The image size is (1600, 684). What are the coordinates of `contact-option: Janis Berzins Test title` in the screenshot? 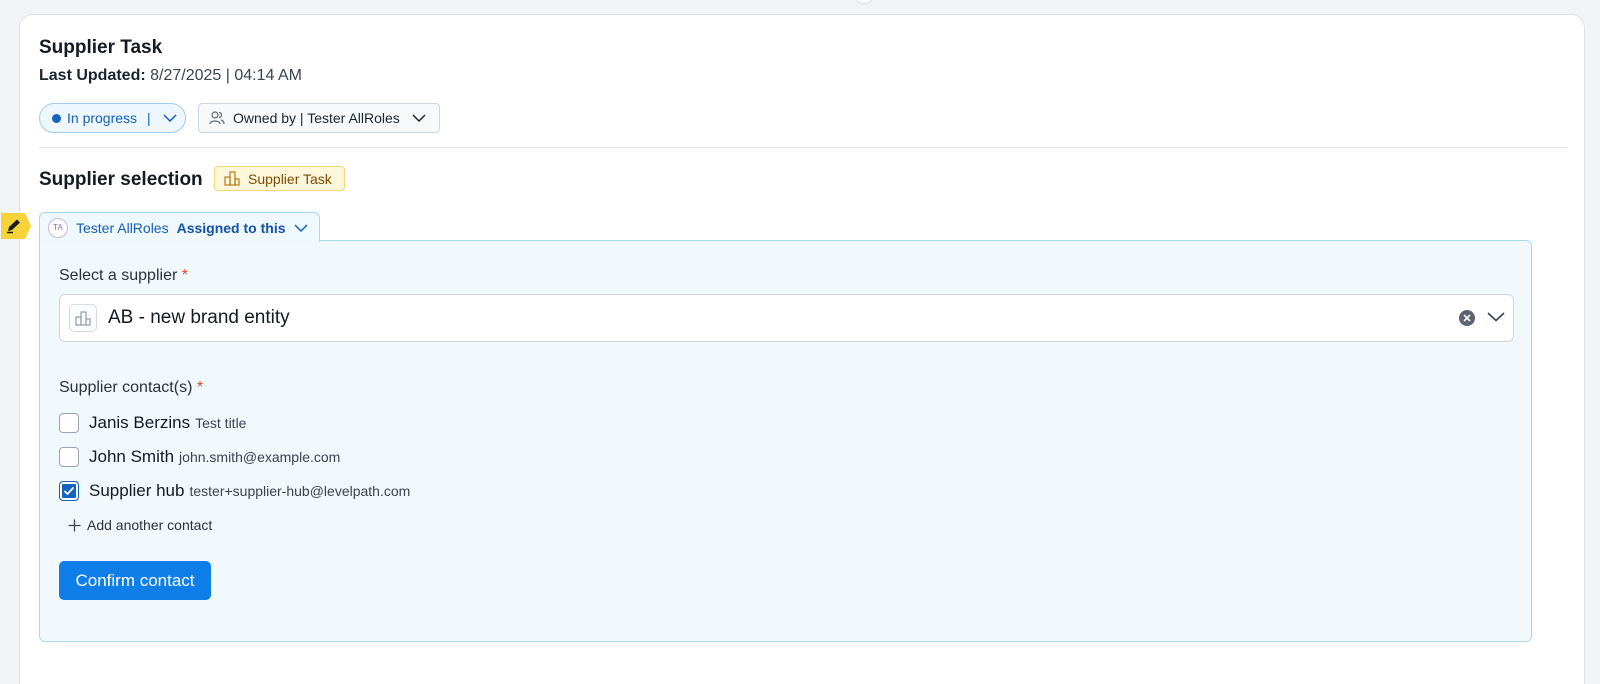 It's located at (152, 423).